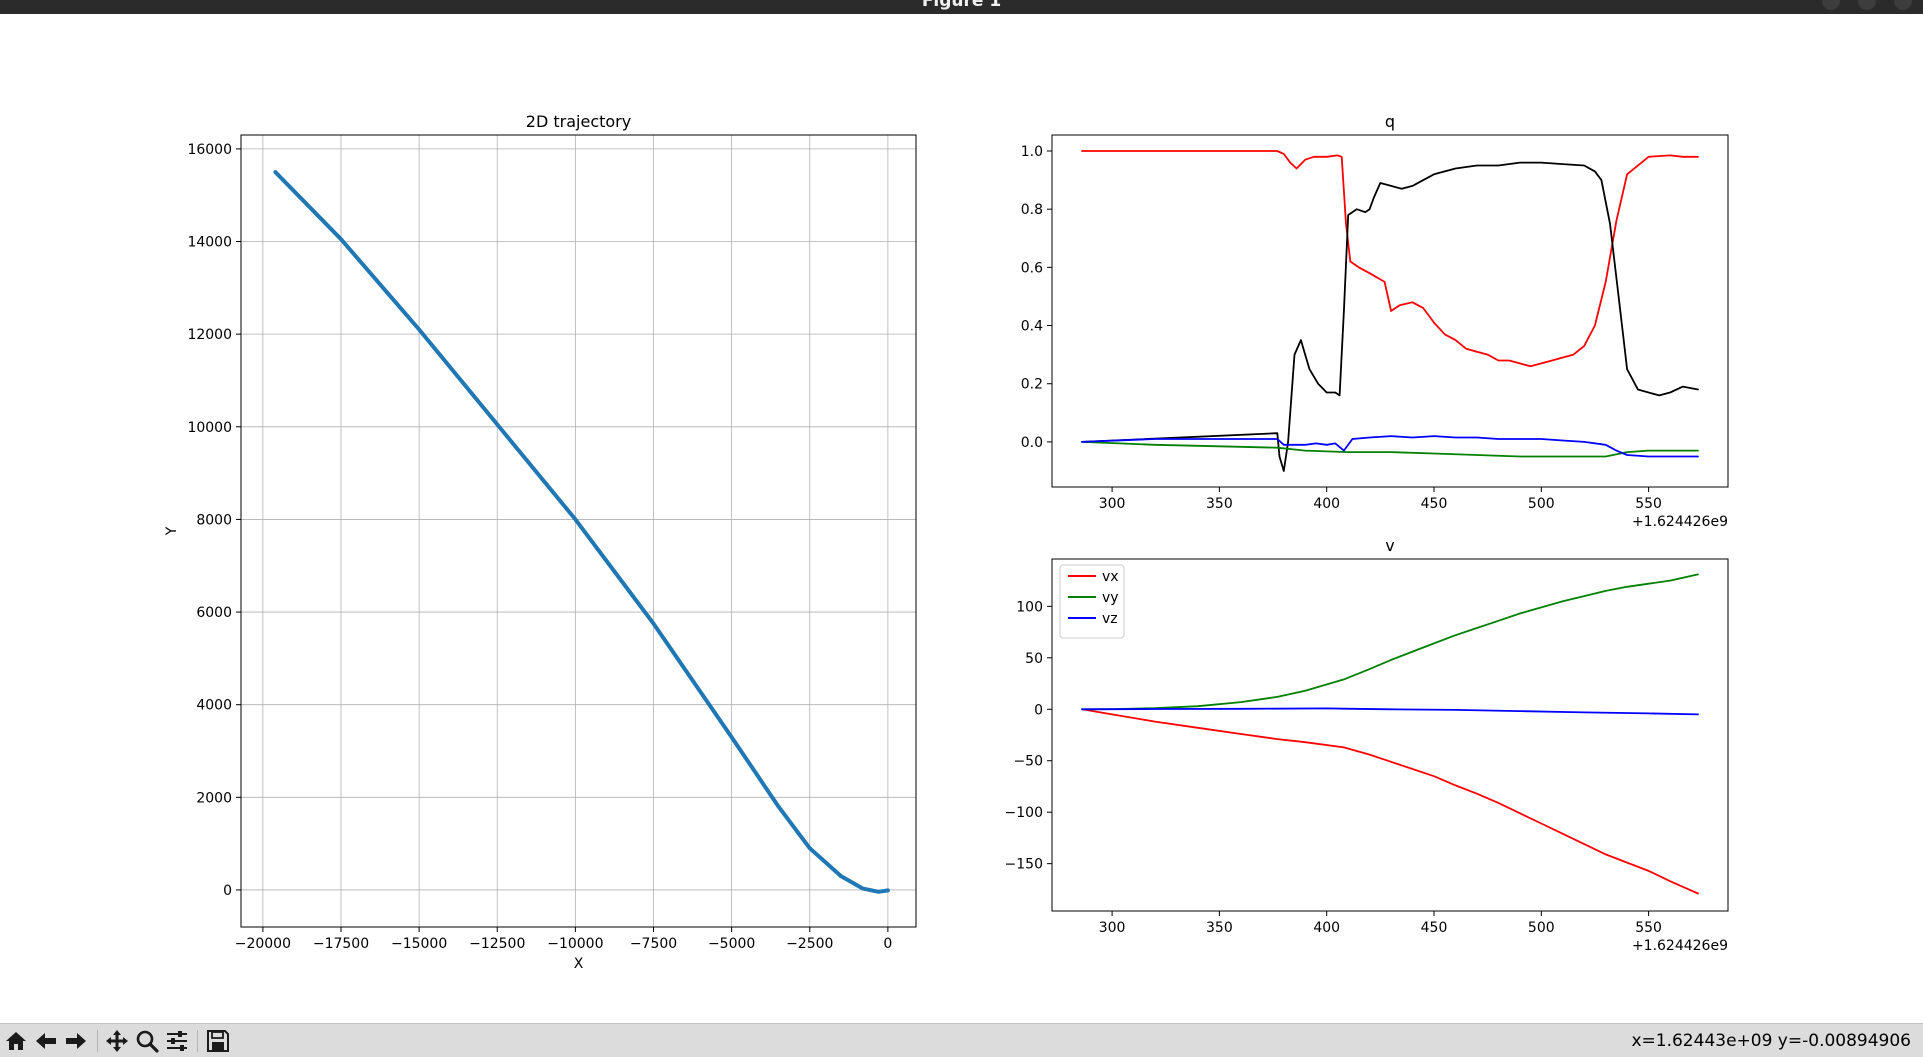 The image size is (1923, 1057). I want to click on window-titlebar: Figure 1, so click(961, 7).